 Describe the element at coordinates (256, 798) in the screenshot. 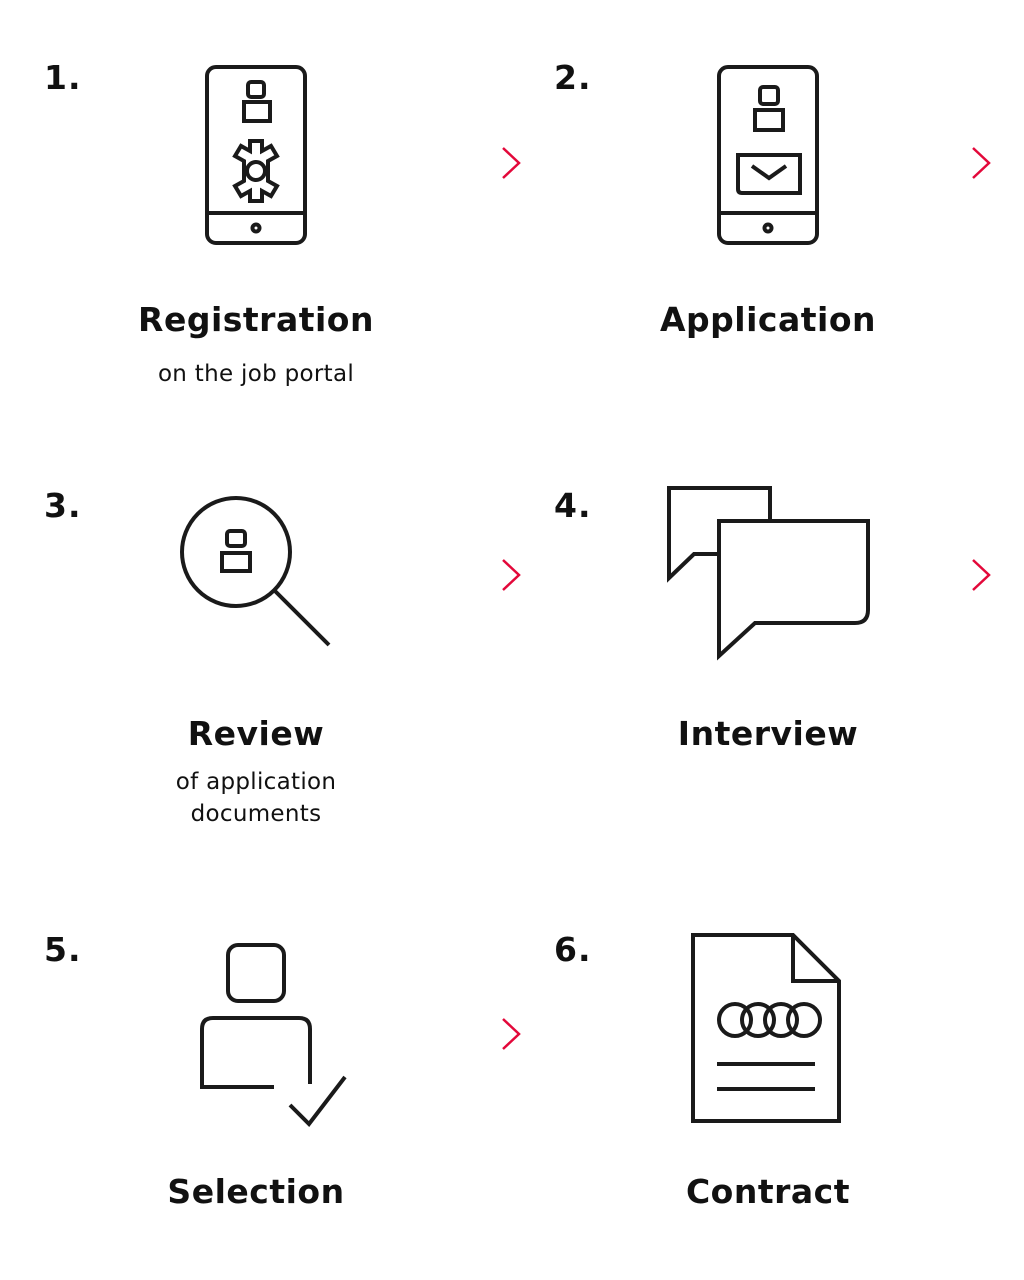

I see `step-subtitle: of application documents` at that location.